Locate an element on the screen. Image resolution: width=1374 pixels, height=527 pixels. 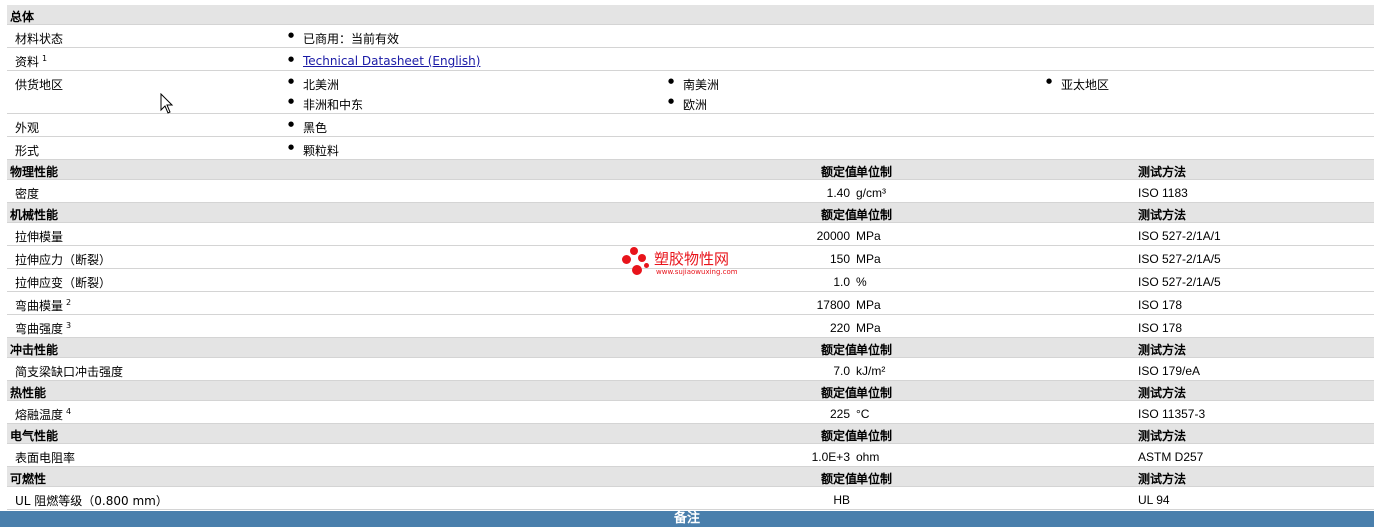
property-name: 简支梁缺口冲击强度 is located at coordinates (69, 372).